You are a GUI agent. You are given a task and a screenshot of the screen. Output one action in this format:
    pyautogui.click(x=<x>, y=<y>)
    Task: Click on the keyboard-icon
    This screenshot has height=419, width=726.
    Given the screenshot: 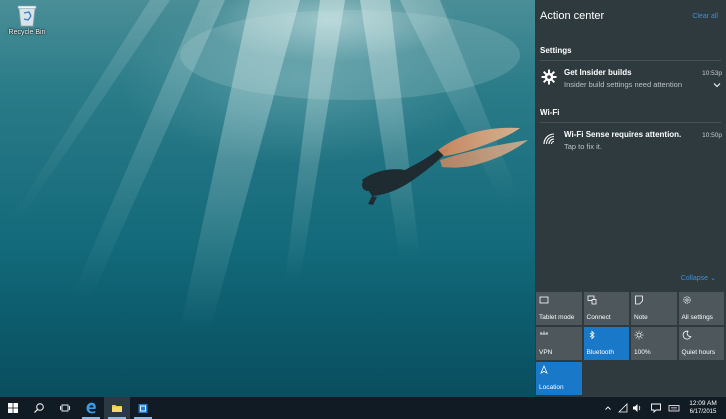 What is the action you would take?
    pyautogui.click(x=674, y=408)
    